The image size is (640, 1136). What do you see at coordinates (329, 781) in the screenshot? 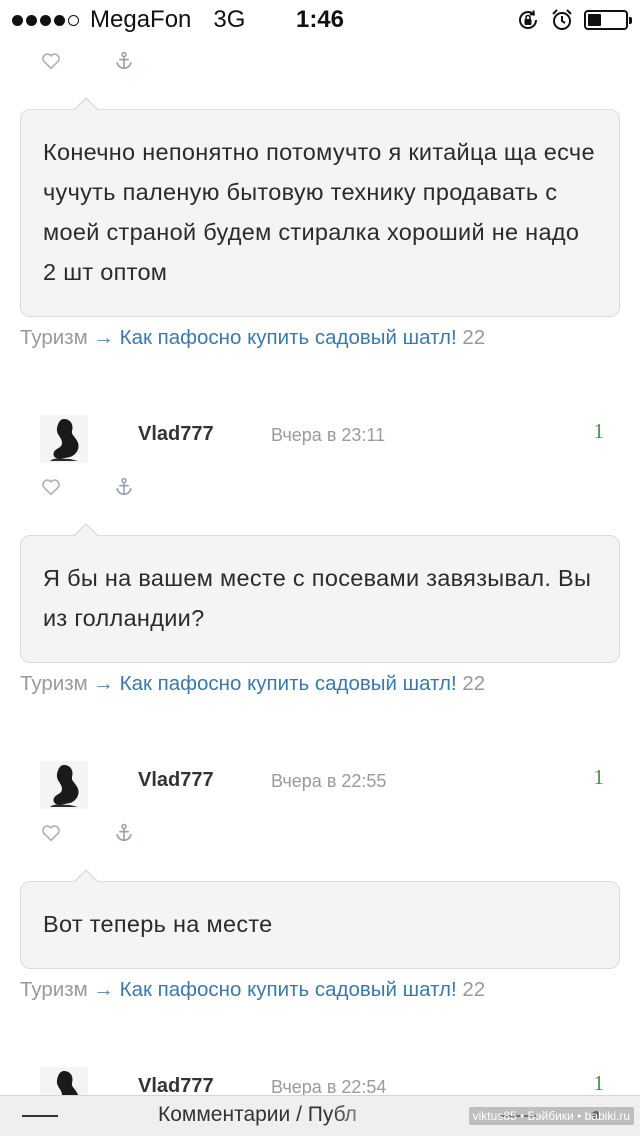
I see `comment-date: Вчера в 22:55` at bounding box center [329, 781].